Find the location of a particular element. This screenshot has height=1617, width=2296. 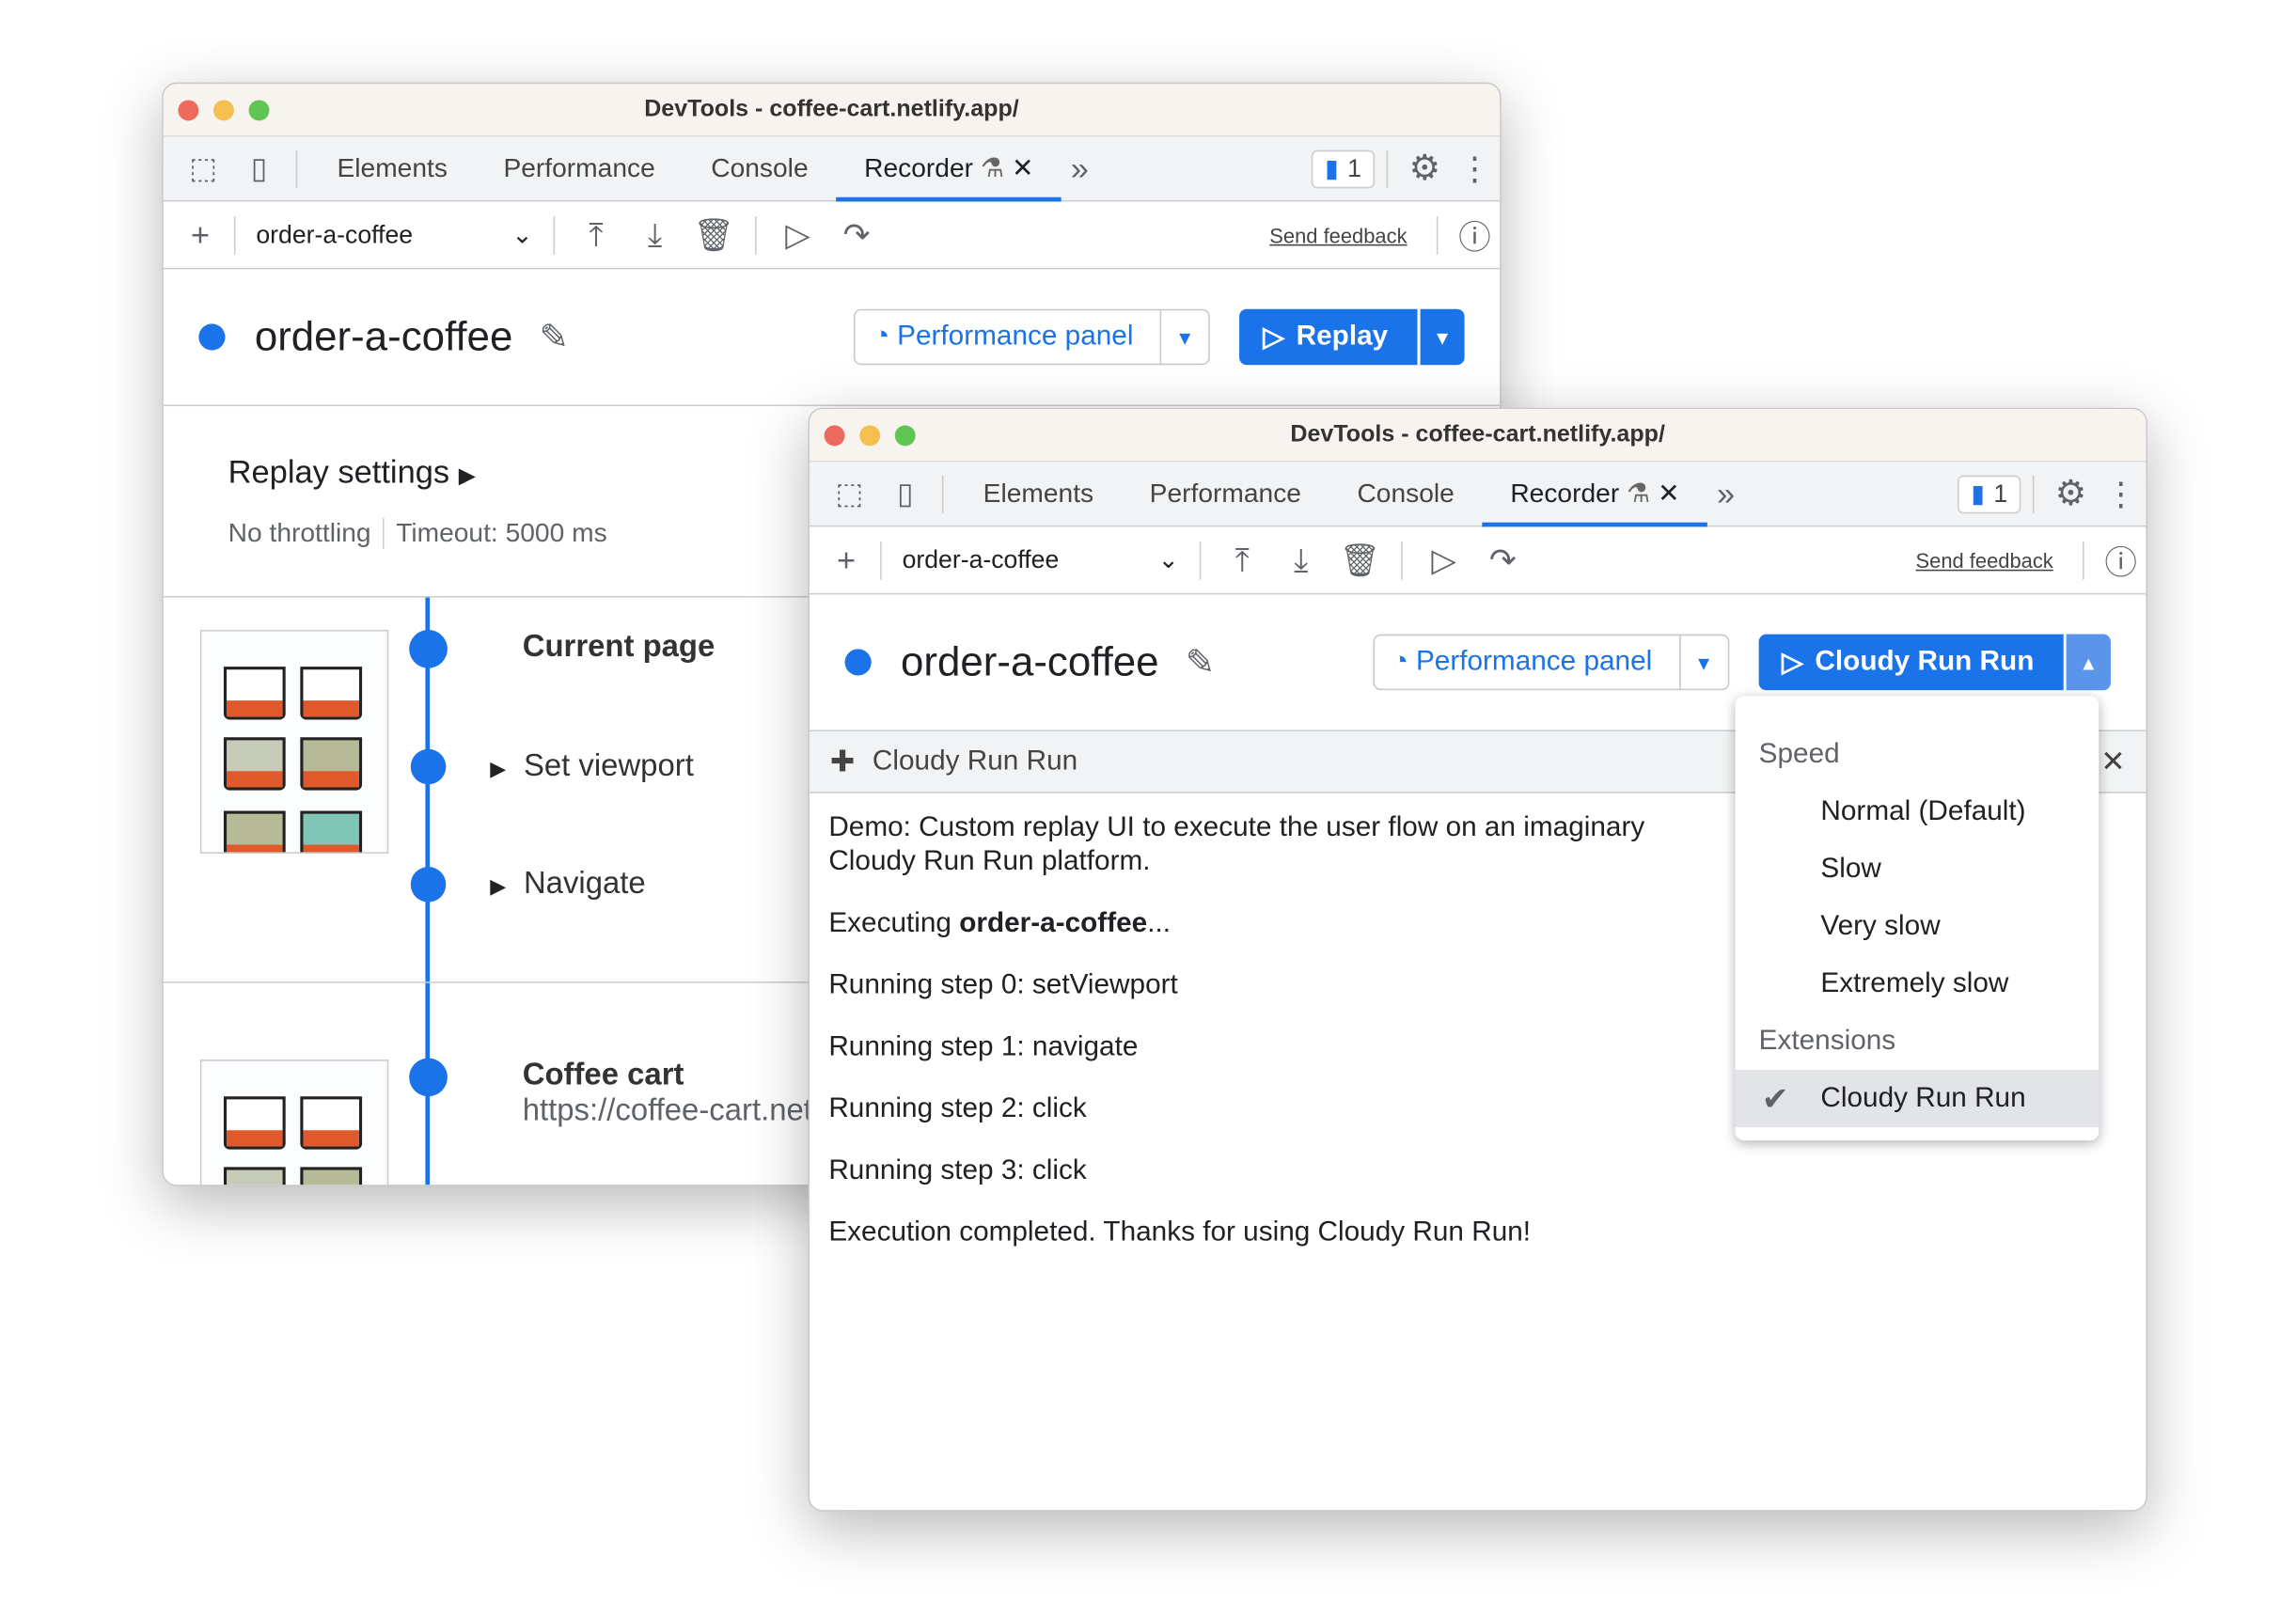

close-icon: ✕ is located at coordinates (2113, 762).